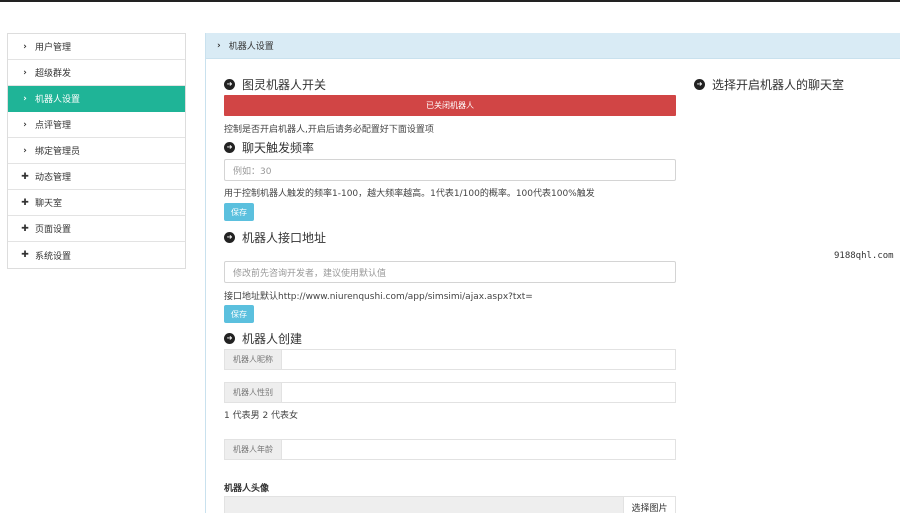  What do you see at coordinates (478, 359) in the screenshot?
I see `nickname-field` at bounding box center [478, 359].